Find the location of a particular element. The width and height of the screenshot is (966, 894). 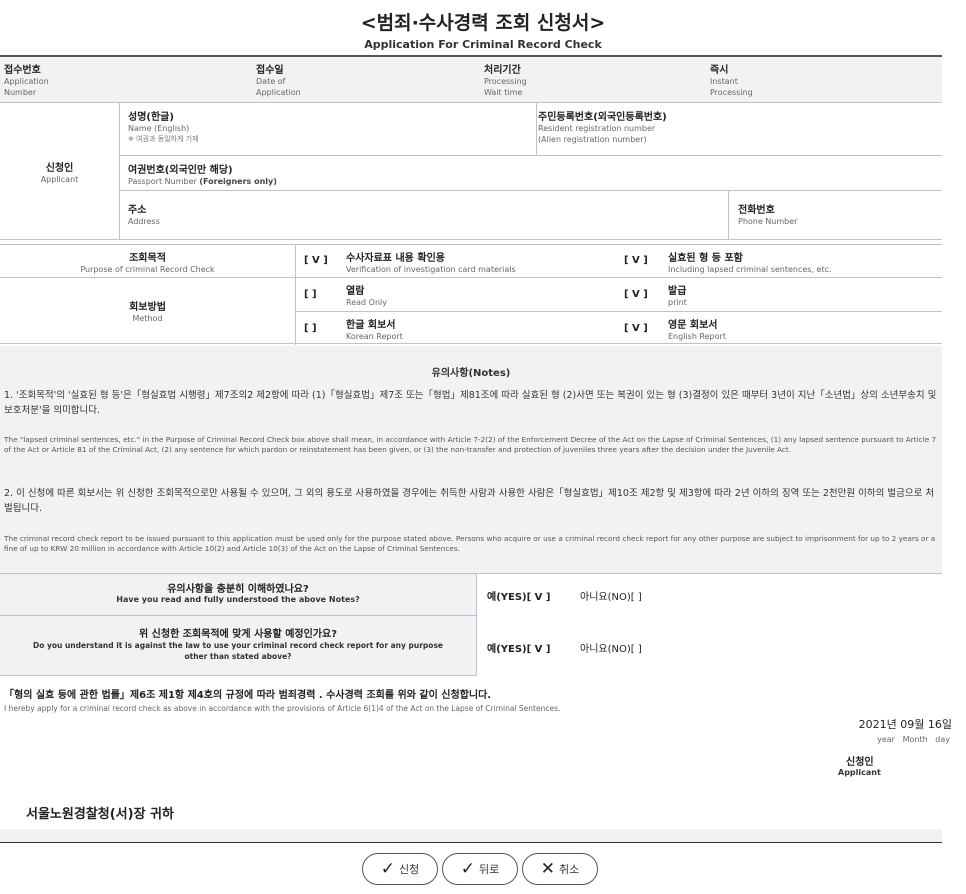

purpose-en: Purpose of criminal Record Check is located at coordinates (147, 269).